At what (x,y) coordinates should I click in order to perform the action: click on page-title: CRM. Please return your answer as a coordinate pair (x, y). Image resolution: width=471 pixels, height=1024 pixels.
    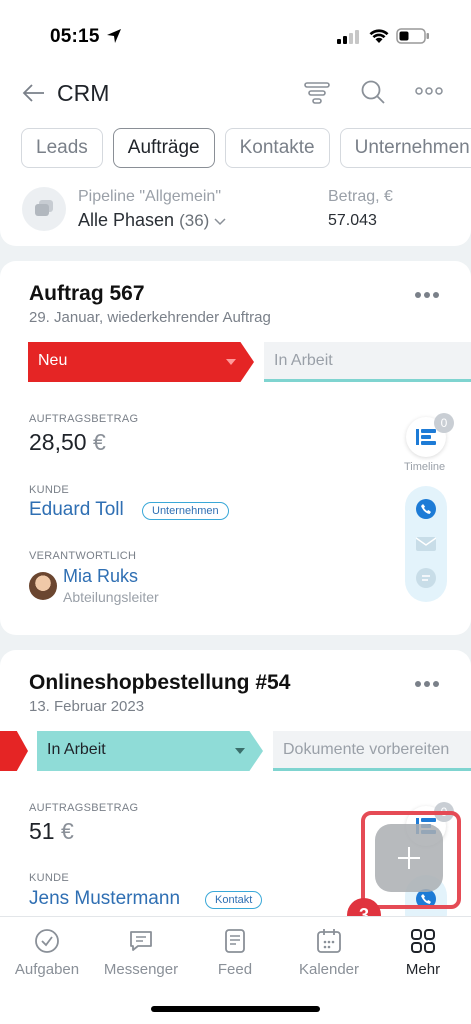
    Looking at the image, I should click on (83, 93).